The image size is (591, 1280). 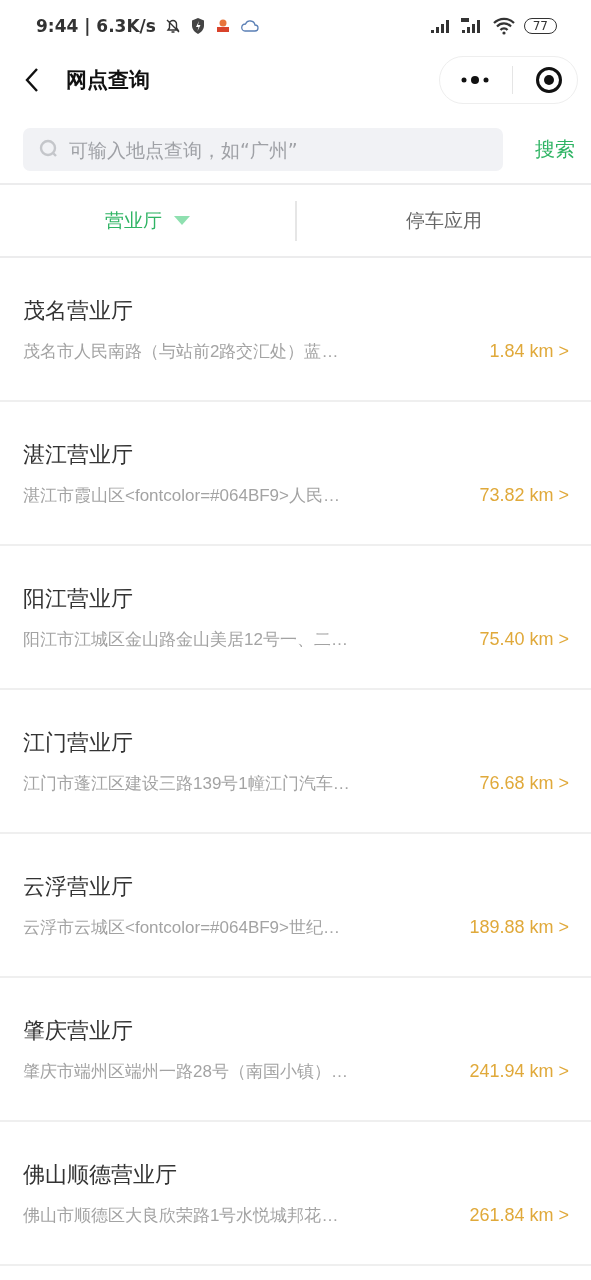 What do you see at coordinates (475, 79) in the screenshot?
I see `more-icon` at bounding box center [475, 79].